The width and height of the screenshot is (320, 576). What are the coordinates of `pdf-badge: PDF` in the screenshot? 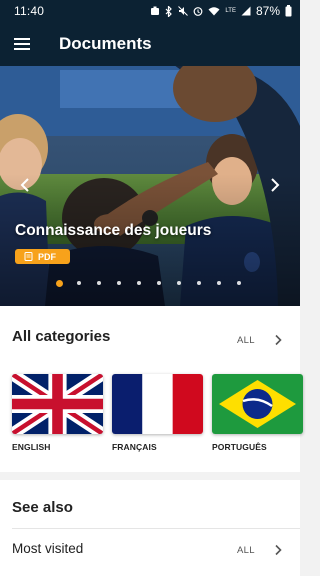 It's located at (42, 256).